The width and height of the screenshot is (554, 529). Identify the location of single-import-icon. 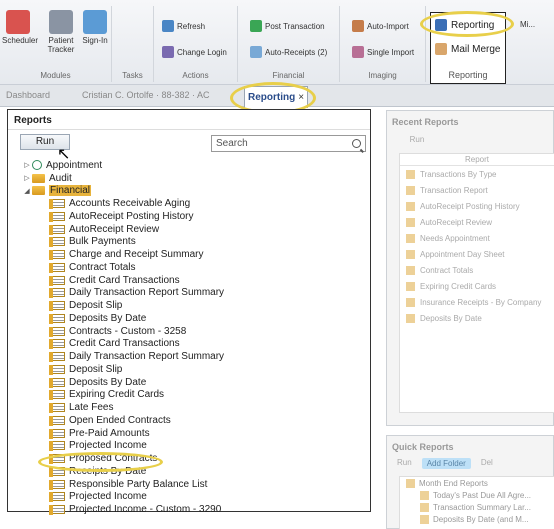
(358, 52).